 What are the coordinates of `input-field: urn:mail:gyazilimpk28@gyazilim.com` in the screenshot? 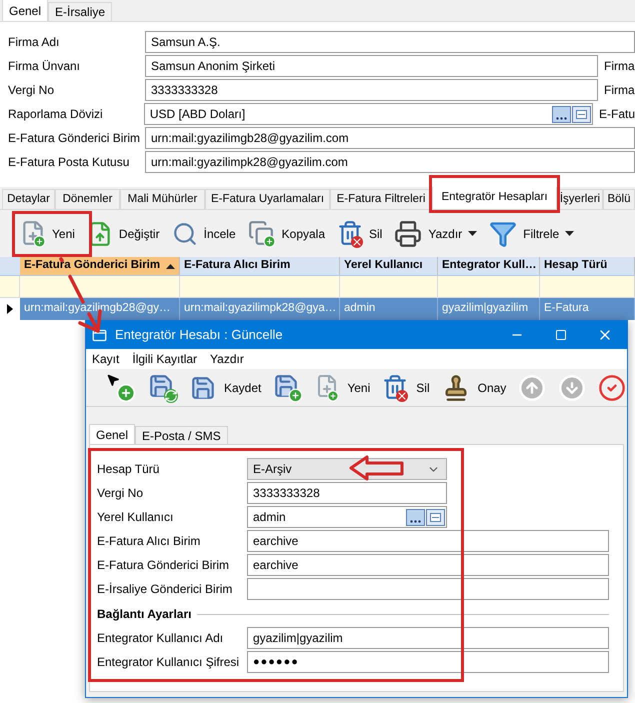 It's located at (390, 162).